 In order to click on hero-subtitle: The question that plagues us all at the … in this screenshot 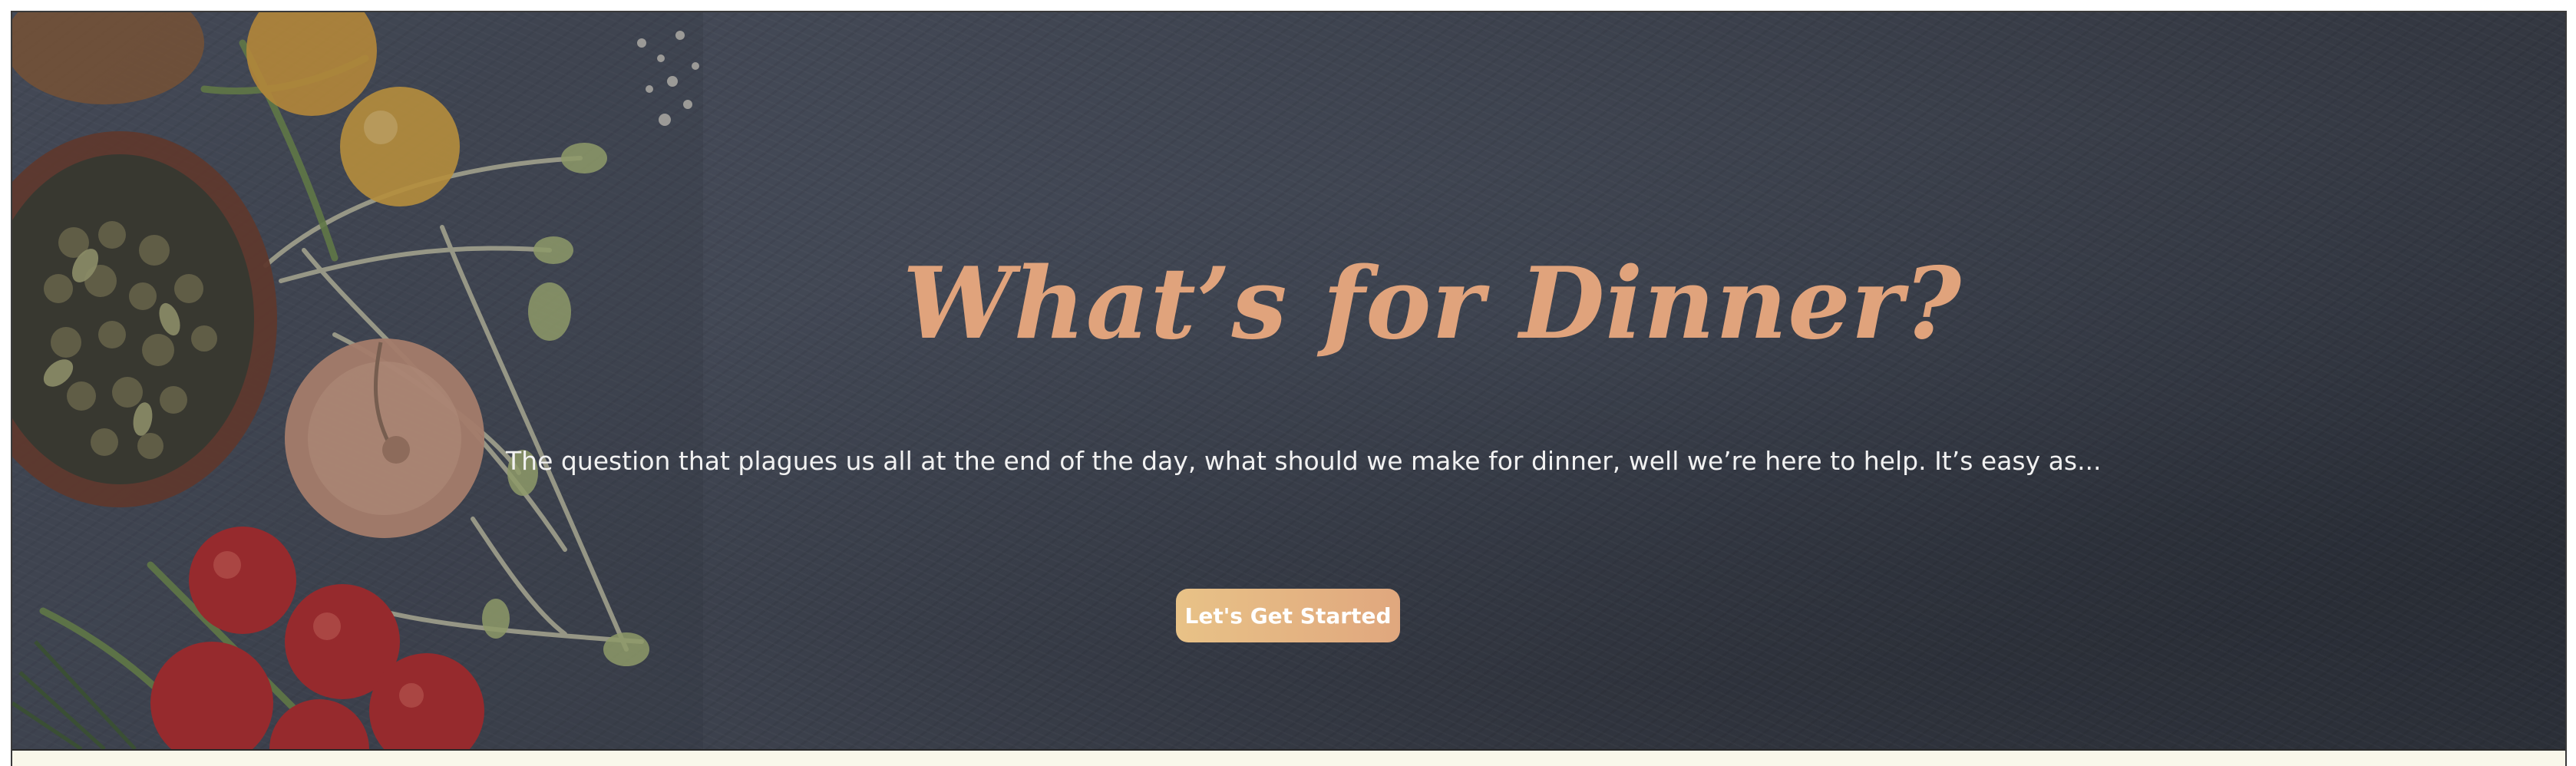, I will do `click(1304, 461)`.